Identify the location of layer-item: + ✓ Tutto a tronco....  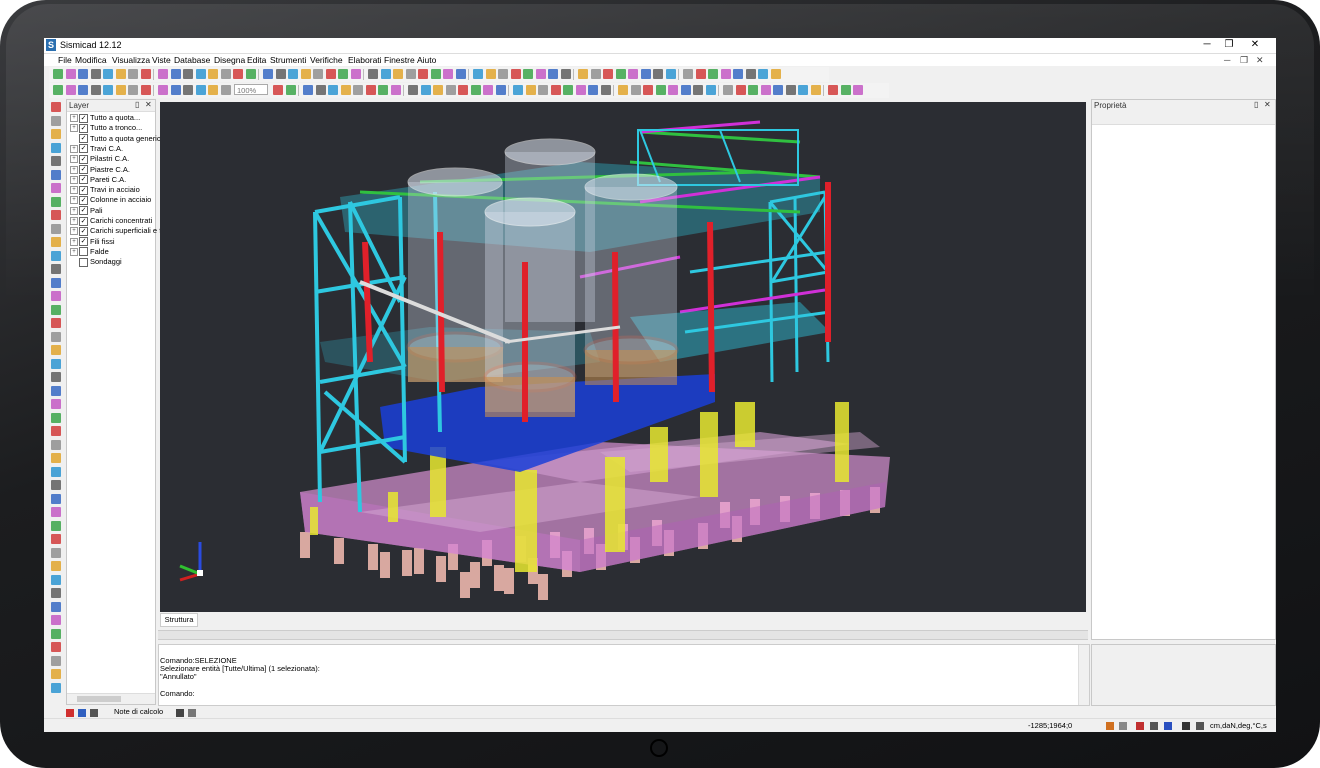
(106, 128).